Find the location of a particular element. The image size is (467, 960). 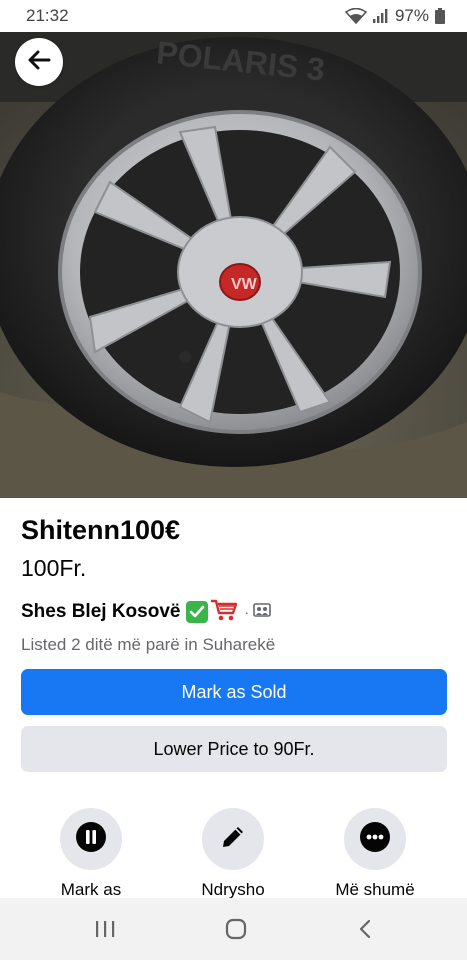

back-nav-icon is located at coordinates (365, 929).